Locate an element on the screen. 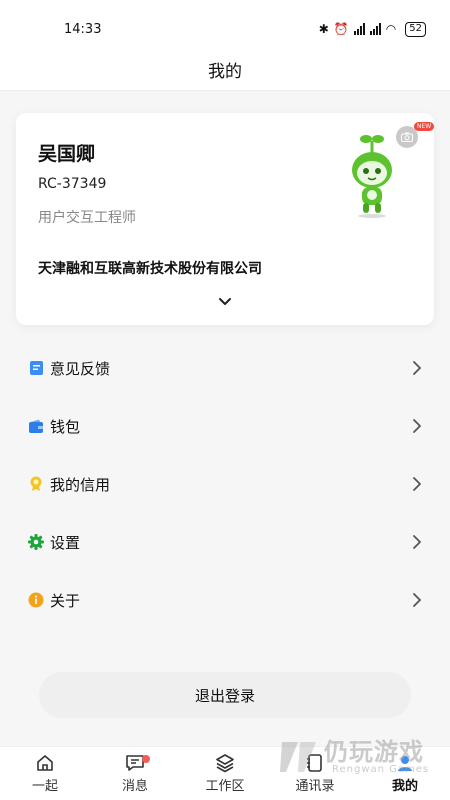 The width and height of the screenshot is (450, 800). tab-workspace: 工作区 is located at coordinates (225, 773).